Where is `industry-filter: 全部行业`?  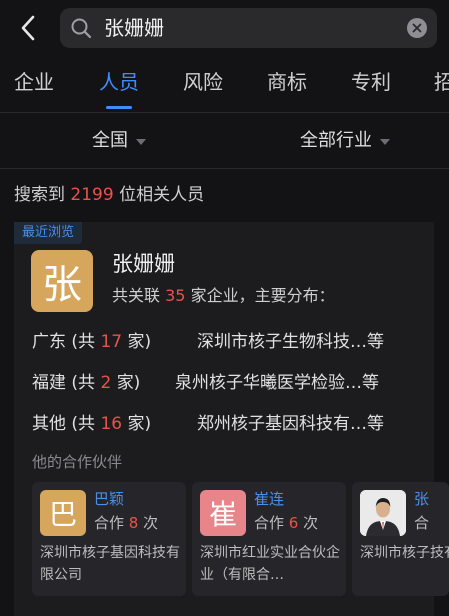
industry-filter: 全部行业 is located at coordinates (345, 141).